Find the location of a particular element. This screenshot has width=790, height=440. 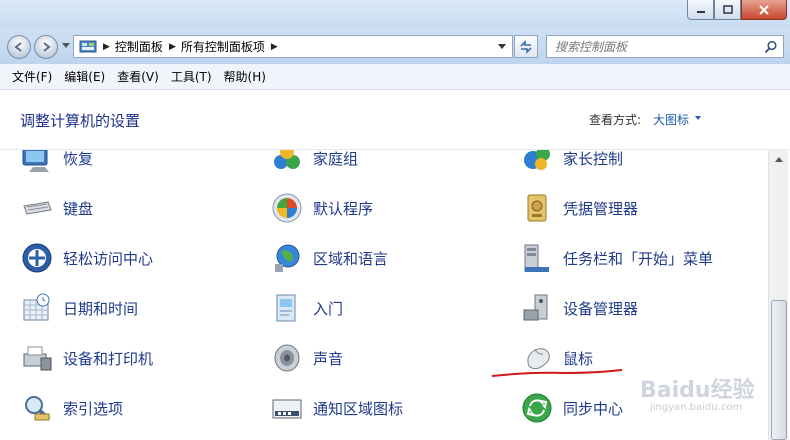

menu-help: 帮助(H) is located at coordinates (245, 76).